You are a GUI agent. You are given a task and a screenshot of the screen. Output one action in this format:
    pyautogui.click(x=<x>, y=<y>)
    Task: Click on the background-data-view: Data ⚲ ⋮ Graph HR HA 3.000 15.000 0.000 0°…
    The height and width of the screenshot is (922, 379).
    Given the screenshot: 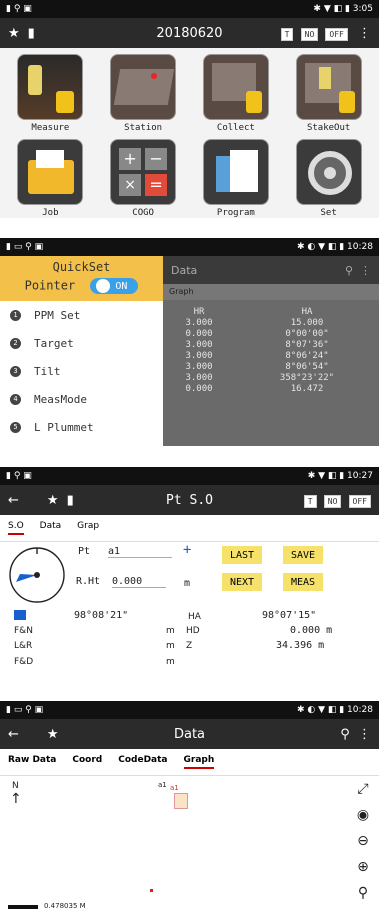 What is the action you would take?
    pyautogui.click(x=271, y=351)
    